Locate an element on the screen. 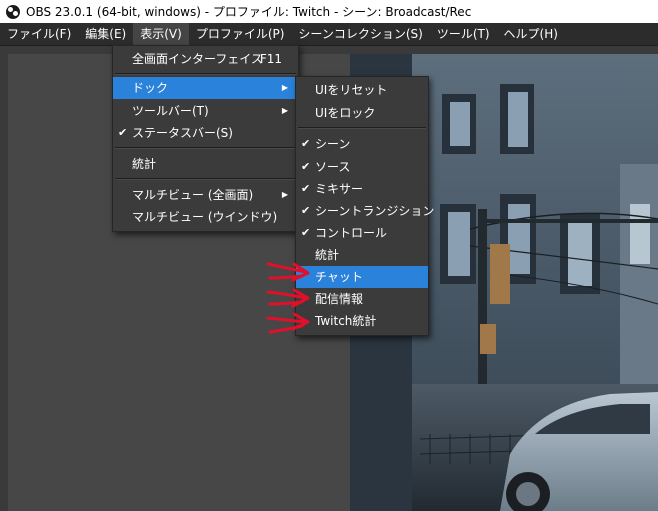 This screenshot has width=658, height=511. menu-item-dock-controls: ✔ コントロール is located at coordinates (362, 233).